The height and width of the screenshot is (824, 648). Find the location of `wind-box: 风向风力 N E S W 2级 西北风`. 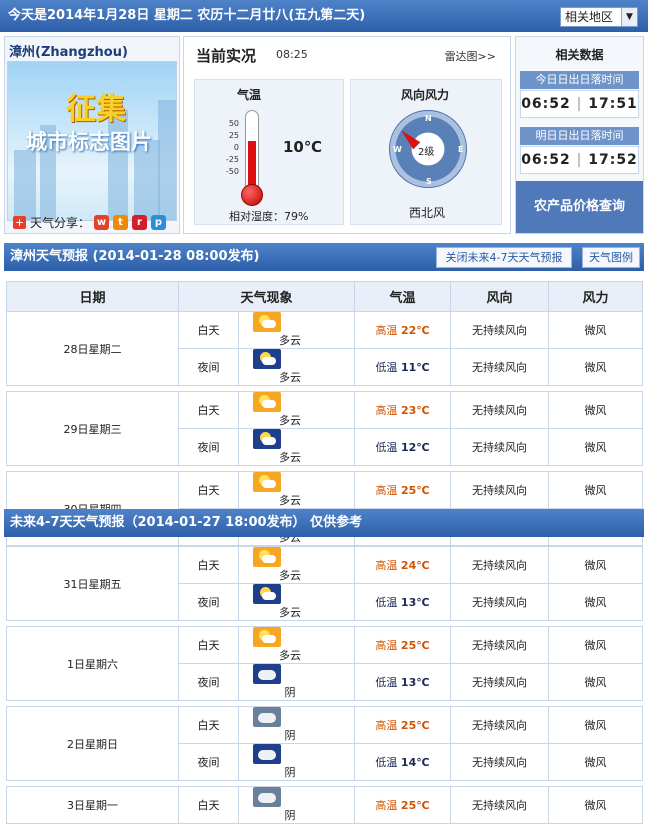

wind-box: 风向风力 N E S W 2级 西北风 is located at coordinates (426, 152).